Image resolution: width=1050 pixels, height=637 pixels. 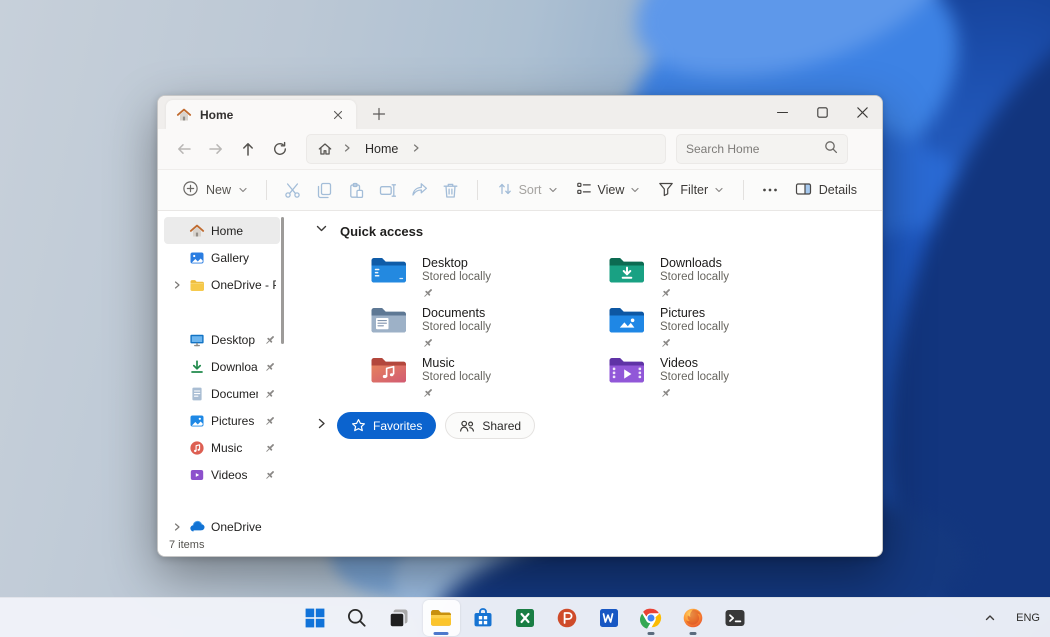 I want to click on minimize-button, so click(x=782, y=112).